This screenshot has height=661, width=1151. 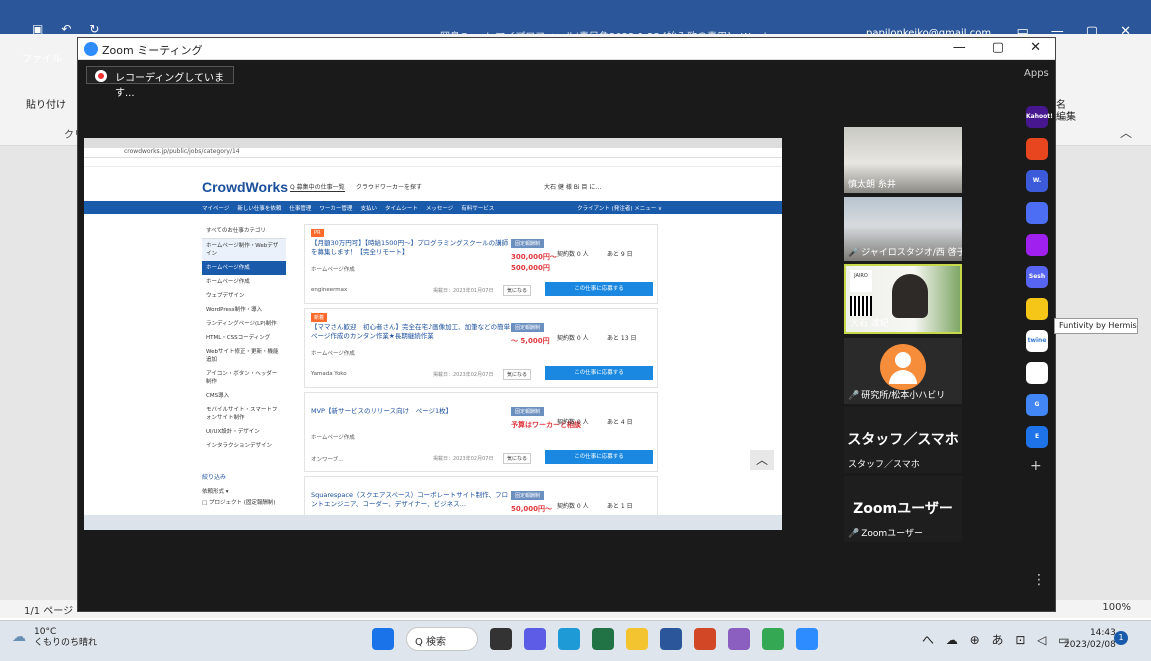 I want to click on nav-item: 新しい仕事を依頼, so click(x=259, y=208).